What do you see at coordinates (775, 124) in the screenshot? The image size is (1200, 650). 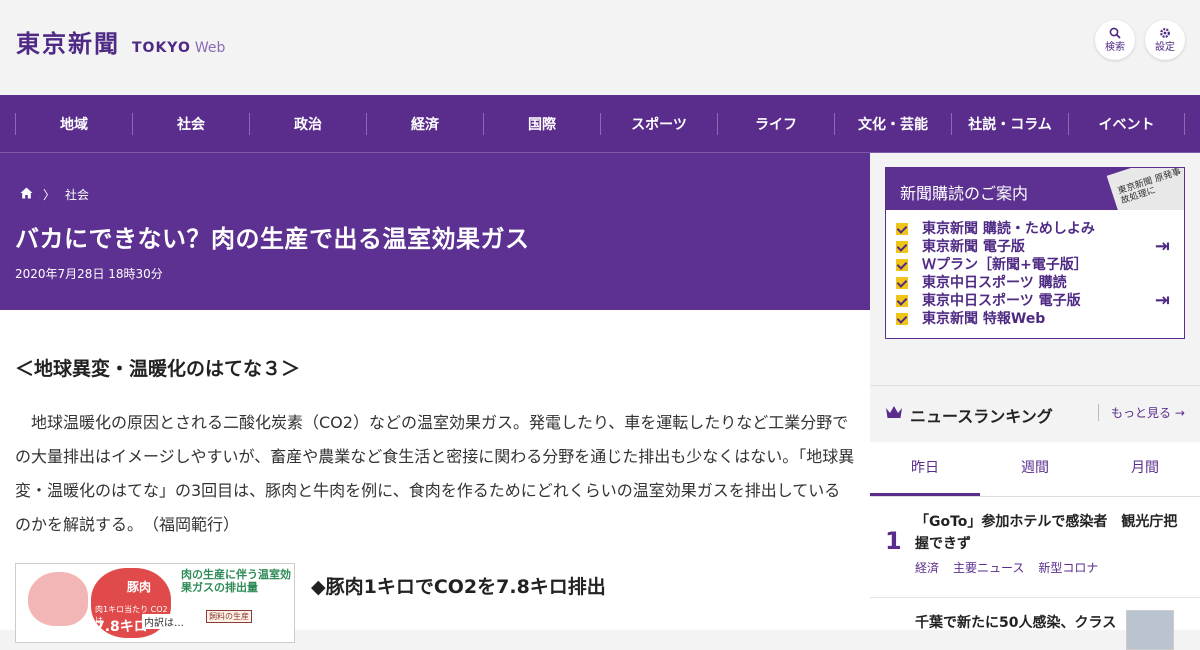 I see `nav-item-life: ライフ` at bounding box center [775, 124].